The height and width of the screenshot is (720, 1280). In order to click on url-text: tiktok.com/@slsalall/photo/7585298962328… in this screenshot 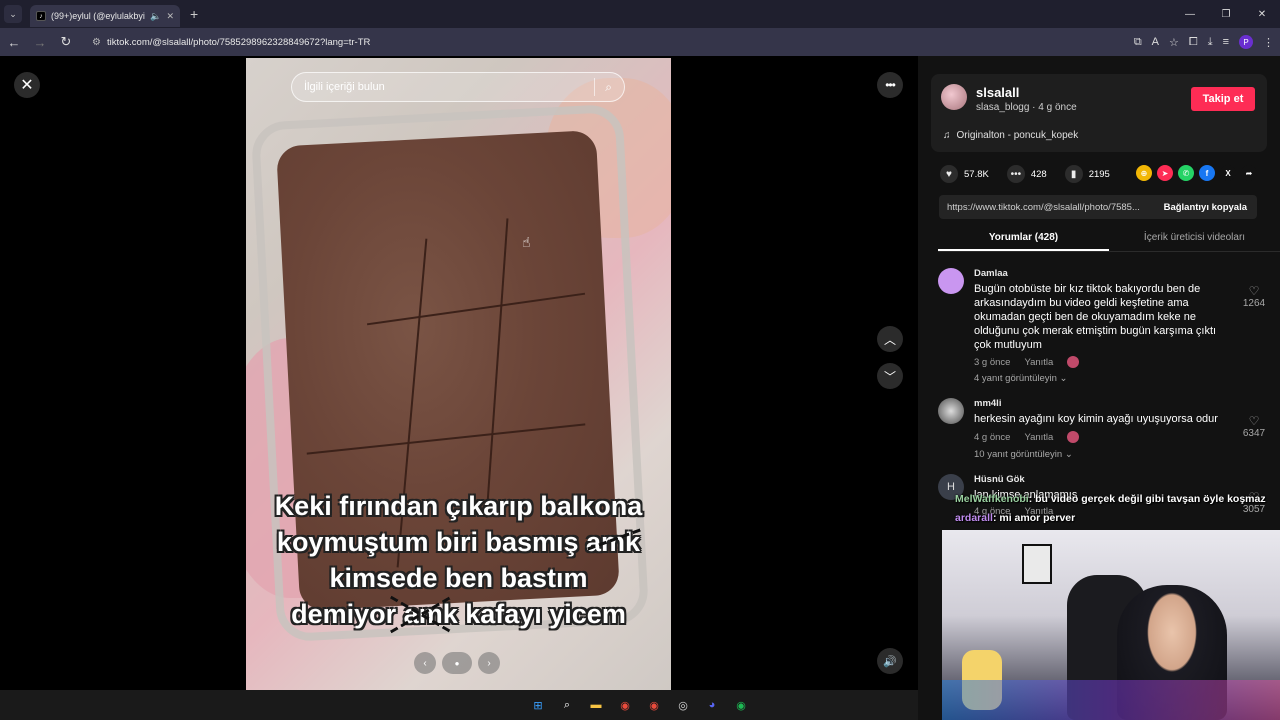, I will do `click(238, 42)`.